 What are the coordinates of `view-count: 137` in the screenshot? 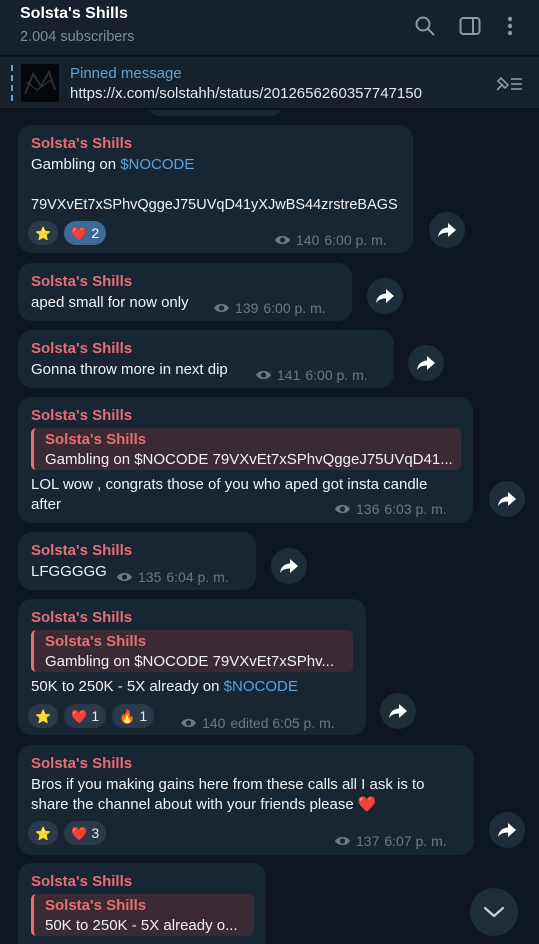 It's located at (368, 841).